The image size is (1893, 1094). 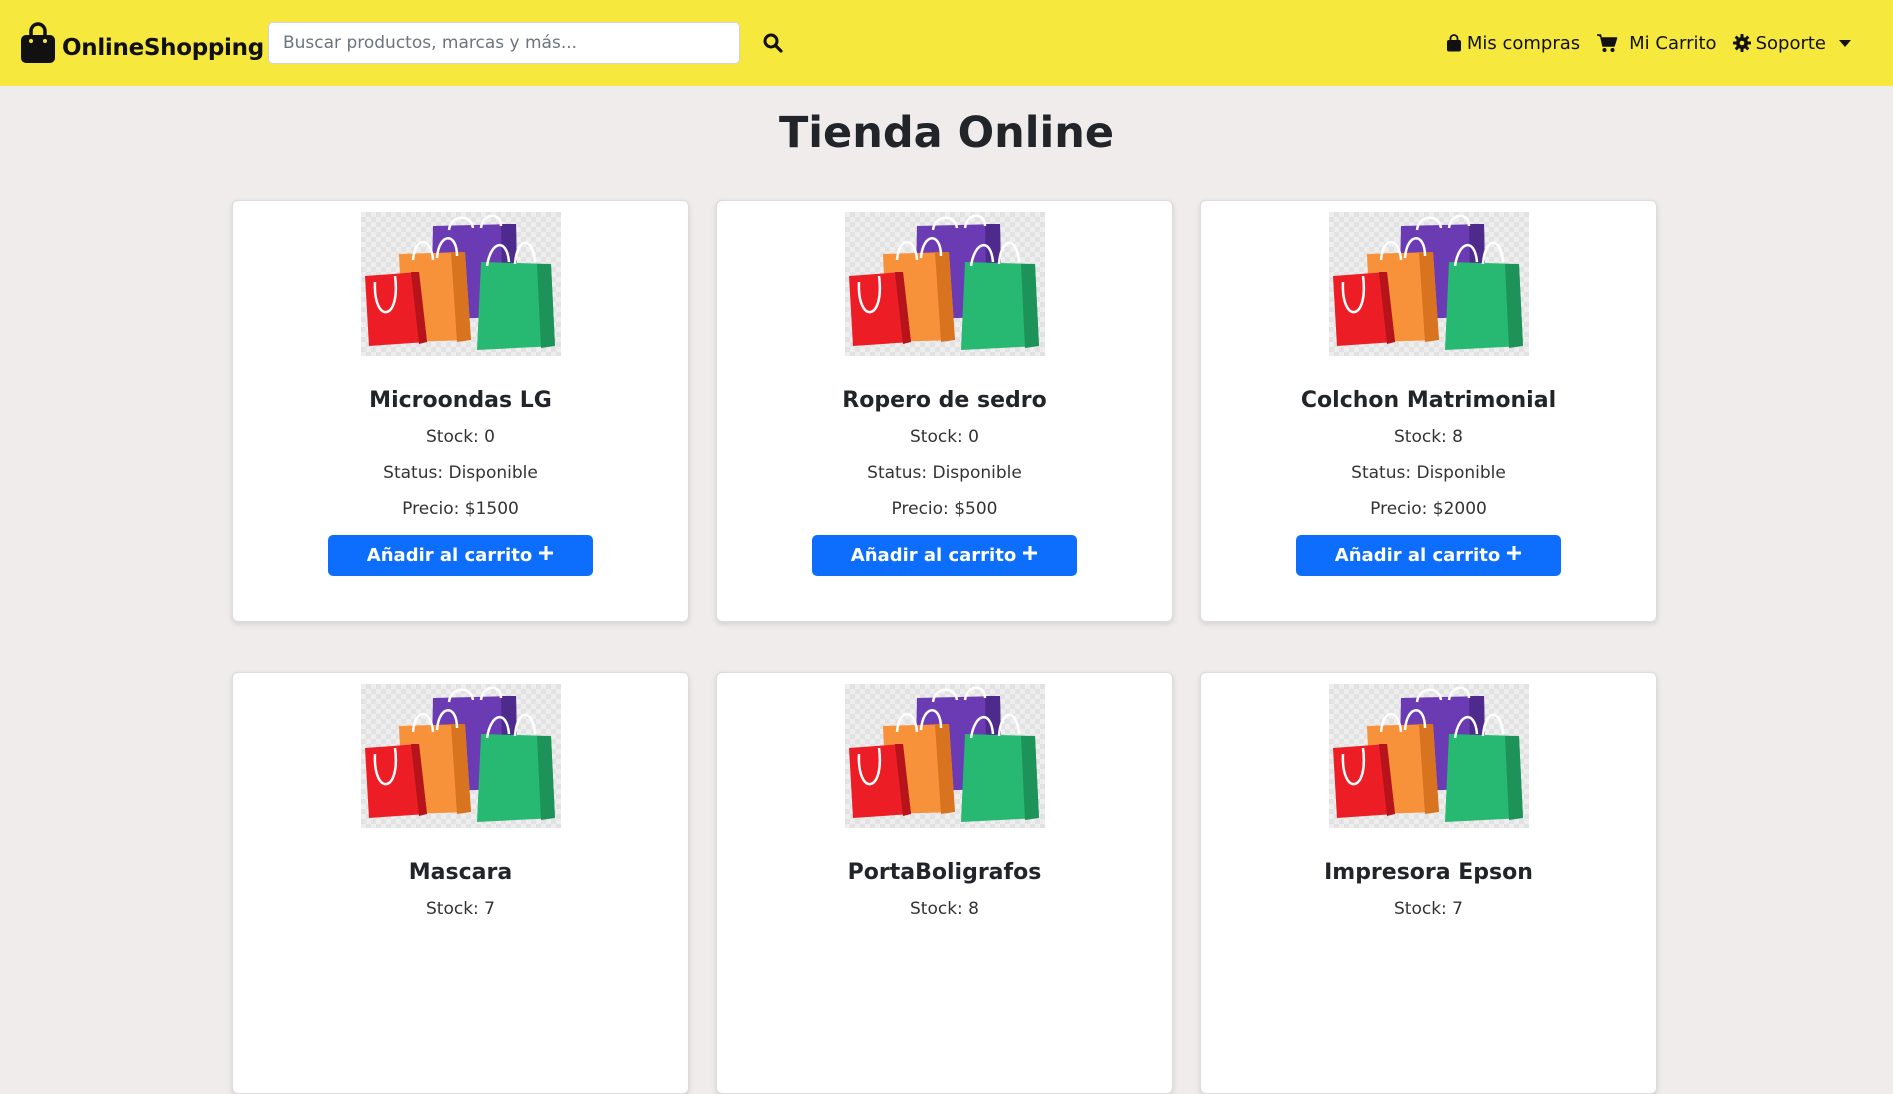 I want to click on nav-support-dropdown: Soporte, so click(x=1791, y=43).